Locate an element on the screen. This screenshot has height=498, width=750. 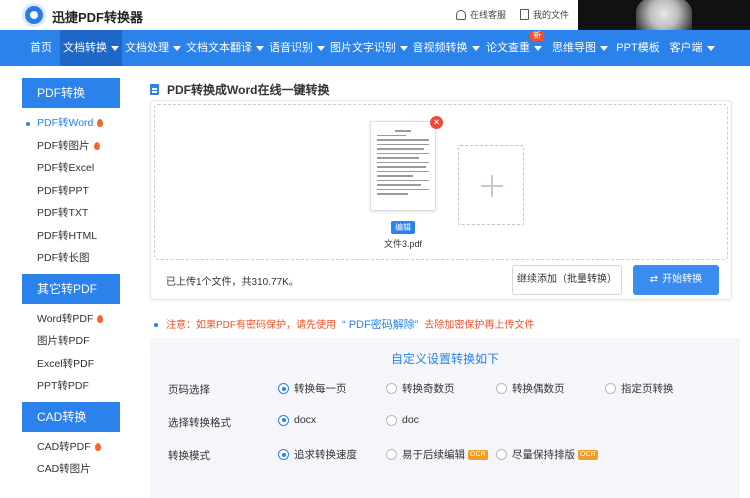
sidebar-item-label: PDF转Word is located at coordinates (65, 123).